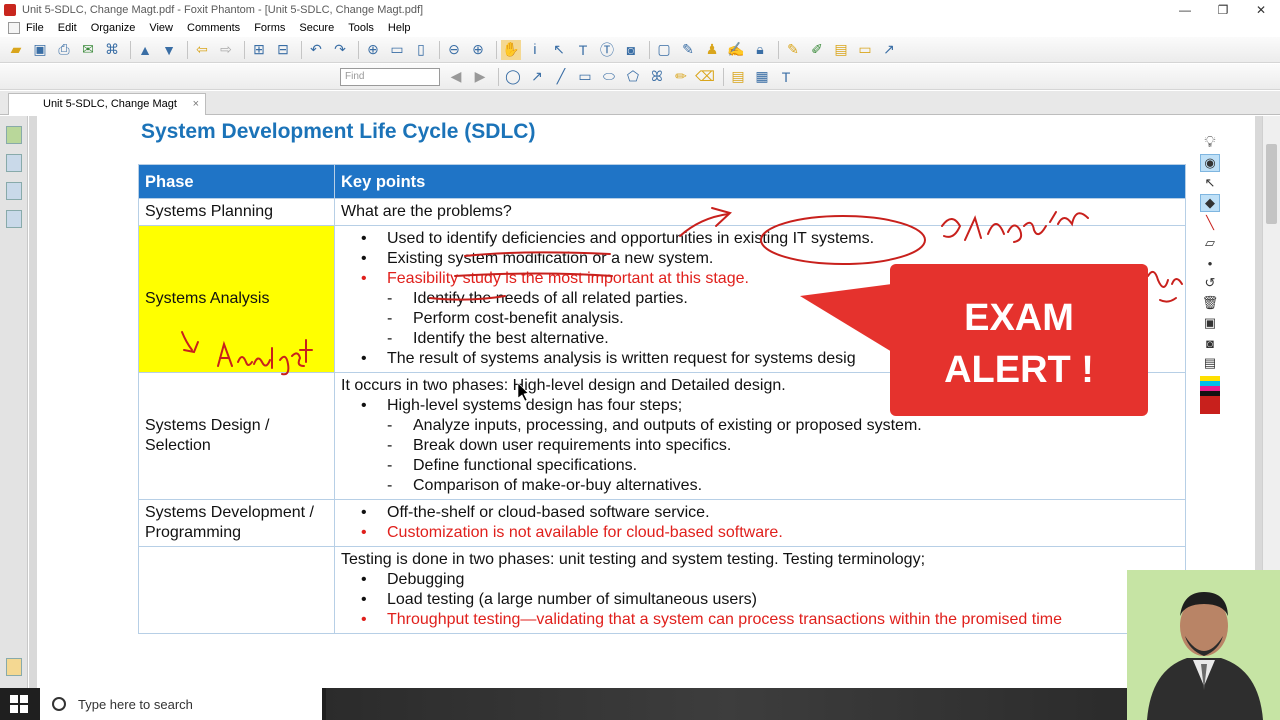 The image size is (1280, 720). What do you see at coordinates (664, 50) in the screenshot?
I see `form-icon: ▢` at bounding box center [664, 50].